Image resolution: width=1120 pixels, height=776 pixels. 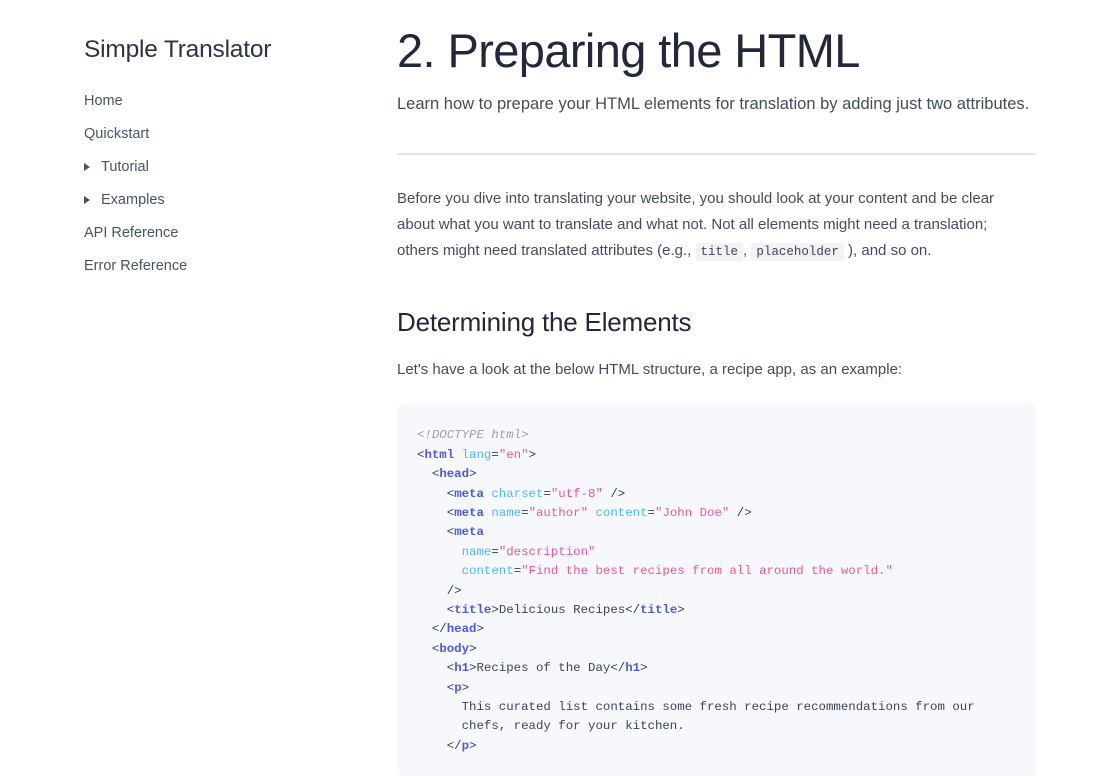 What do you see at coordinates (544, 322) in the screenshot?
I see `section-heading: Determining the Elements` at bounding box center [544, 322].